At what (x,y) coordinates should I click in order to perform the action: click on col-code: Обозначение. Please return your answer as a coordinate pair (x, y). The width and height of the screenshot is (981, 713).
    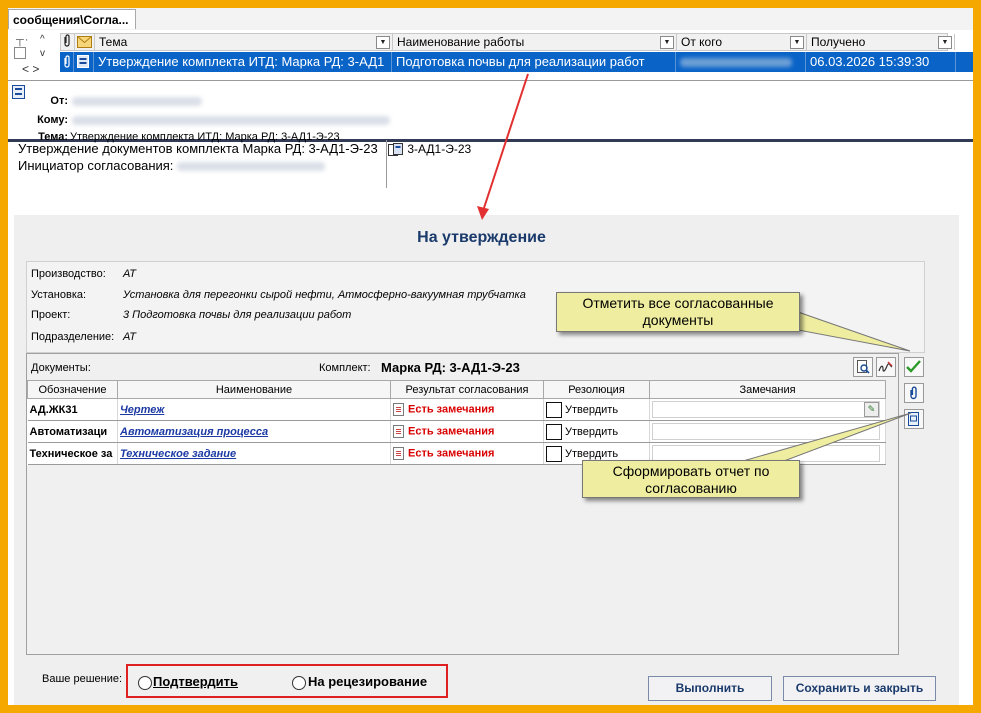
    Looking at the image, I should click on (72, 389).